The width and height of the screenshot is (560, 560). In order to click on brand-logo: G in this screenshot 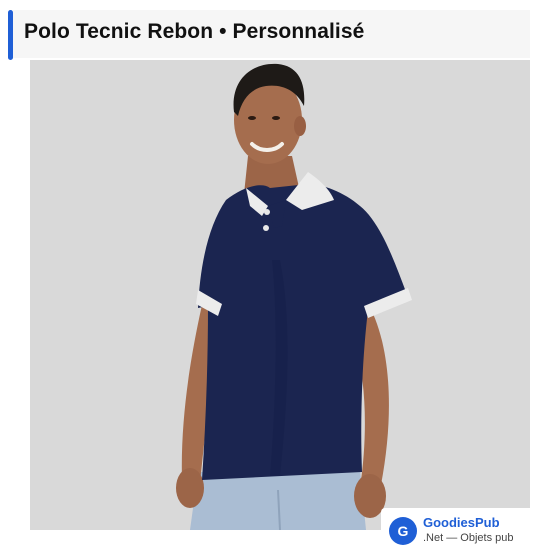, I will do `click(403, 531)`.